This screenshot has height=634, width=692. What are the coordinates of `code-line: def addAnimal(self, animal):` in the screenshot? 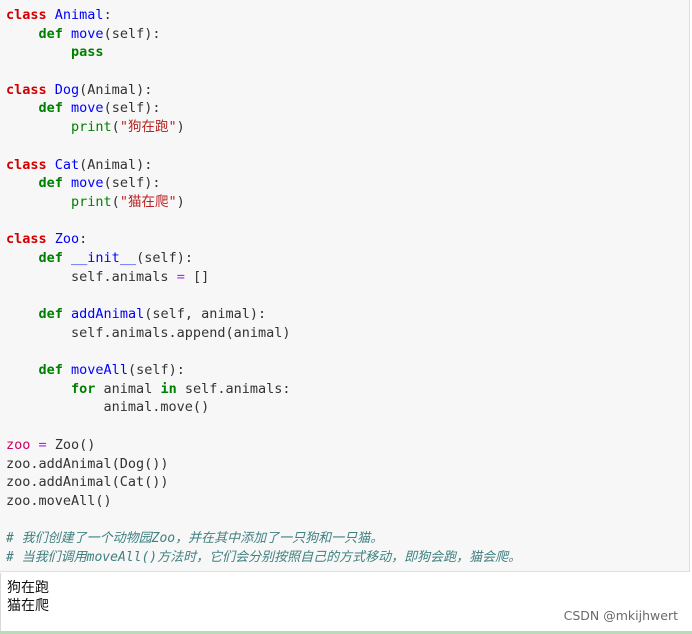 It's located at (263, 314).